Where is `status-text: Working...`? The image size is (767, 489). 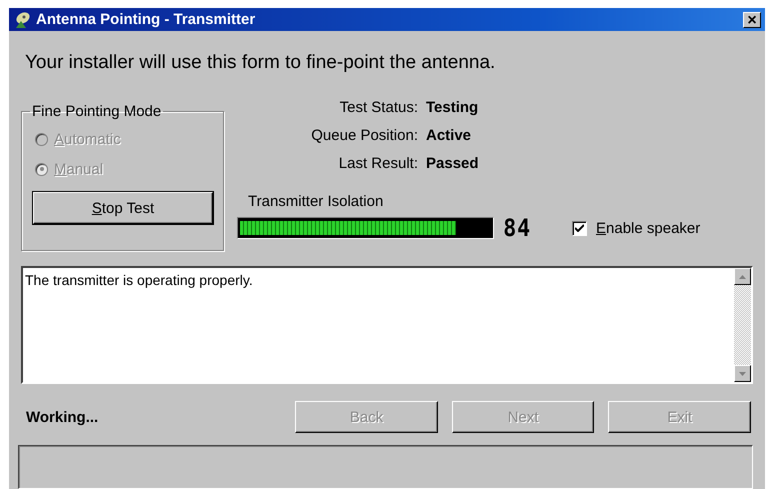 status-text: Working... is located at coordinates (63, 417).